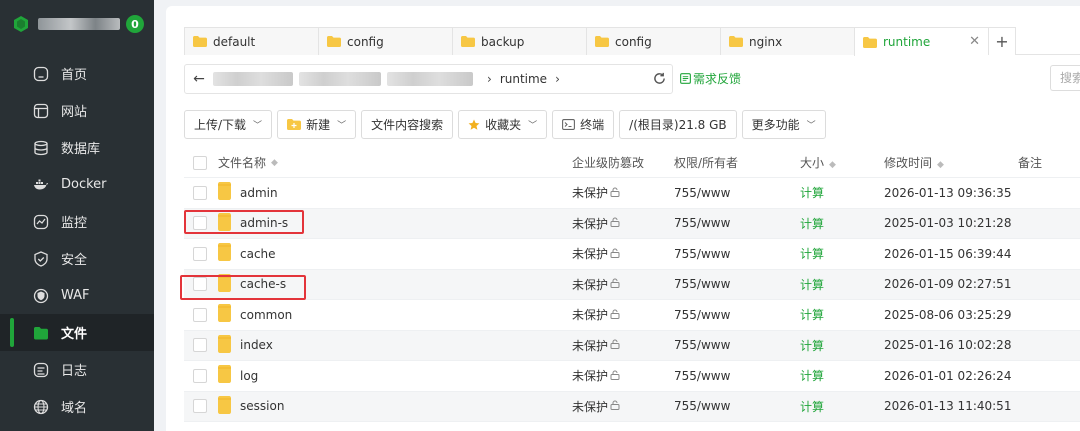  I want to click on sidebar-item-waf: WAF, so click(77, 295).